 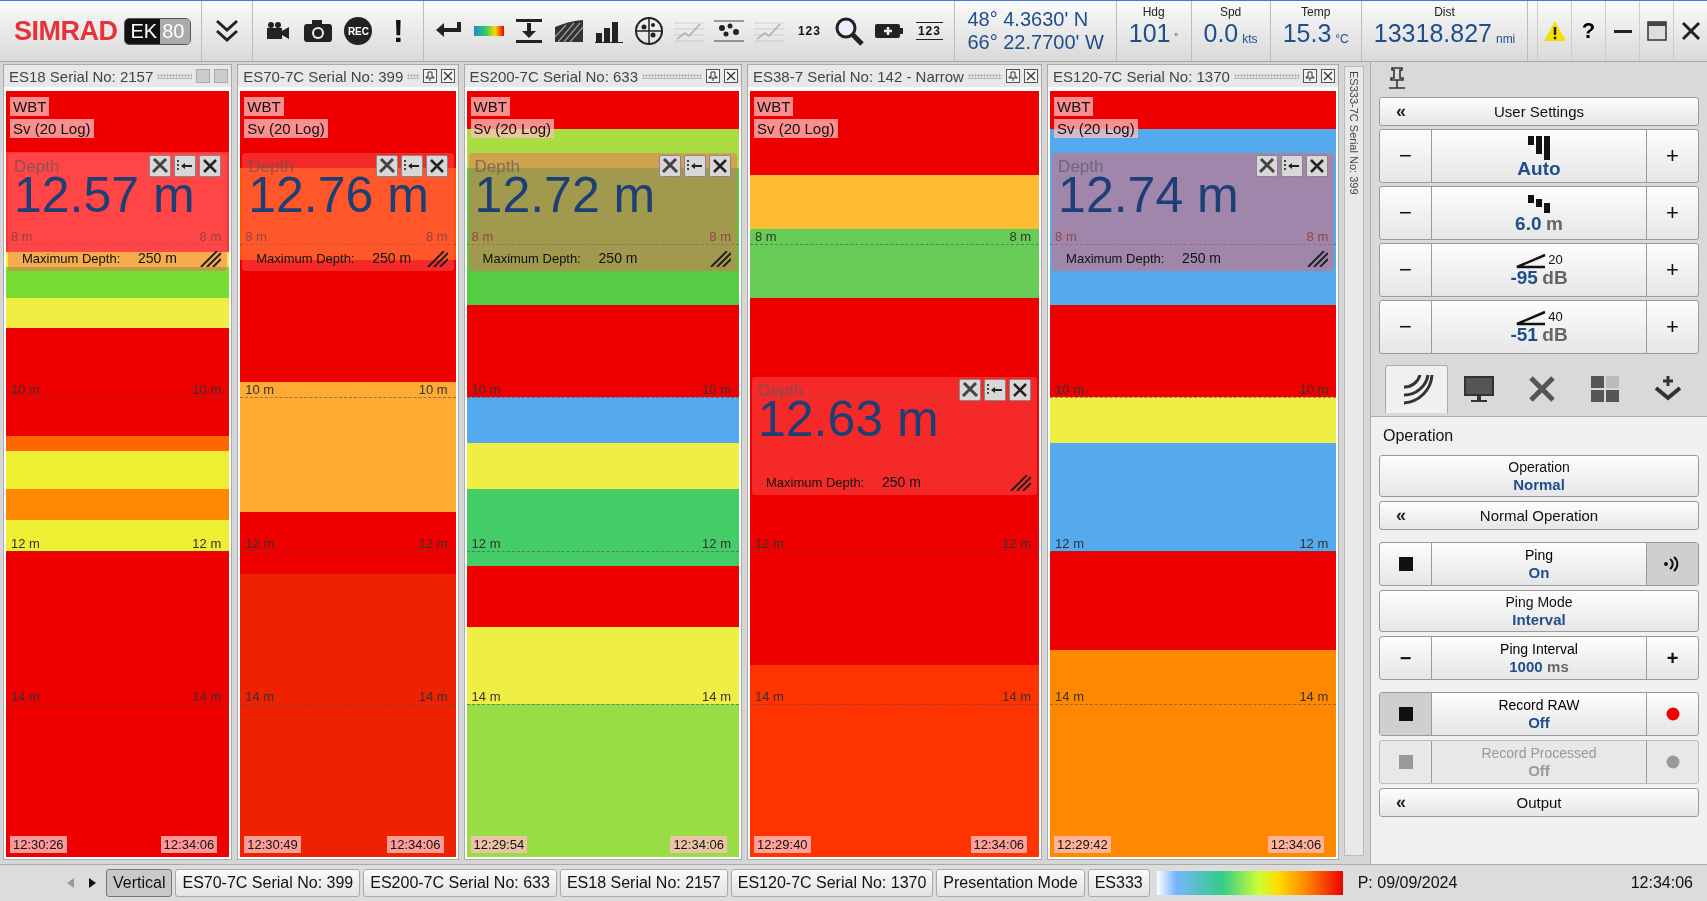 I want to click on target-icon, so click(x=649, y=31).